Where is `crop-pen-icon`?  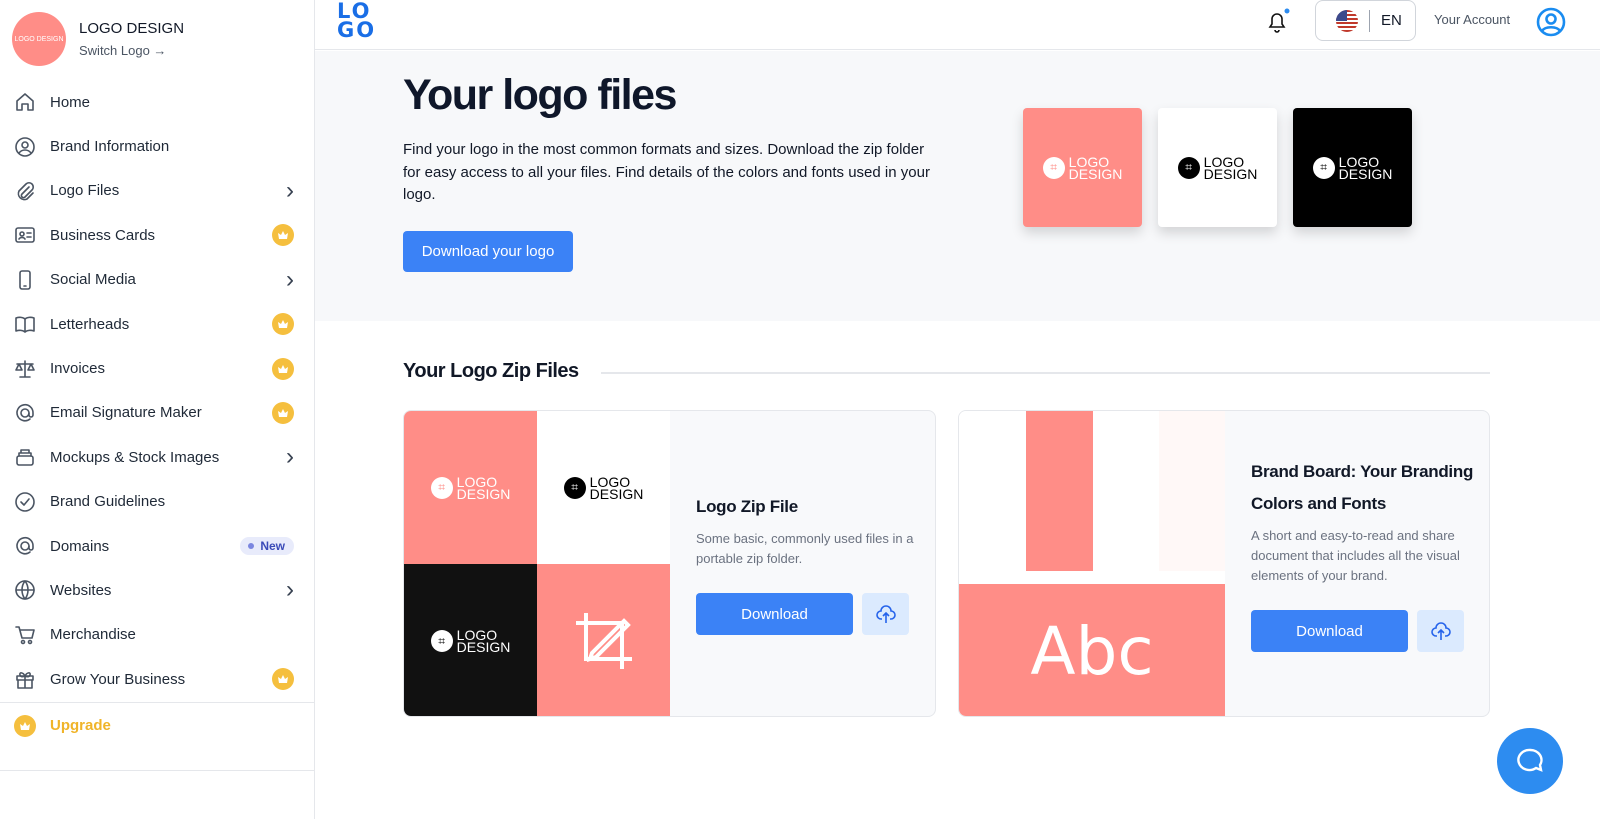
crop-pen-icon is located at coordinates (603, 641).